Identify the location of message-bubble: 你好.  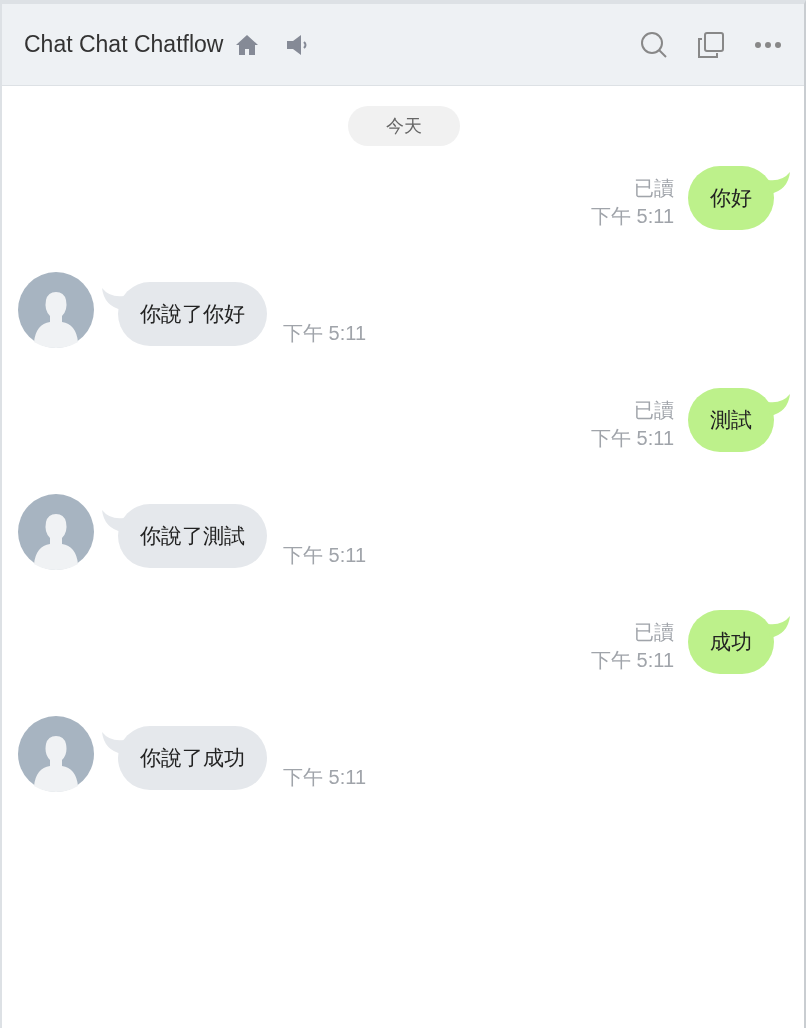
(731, 198).